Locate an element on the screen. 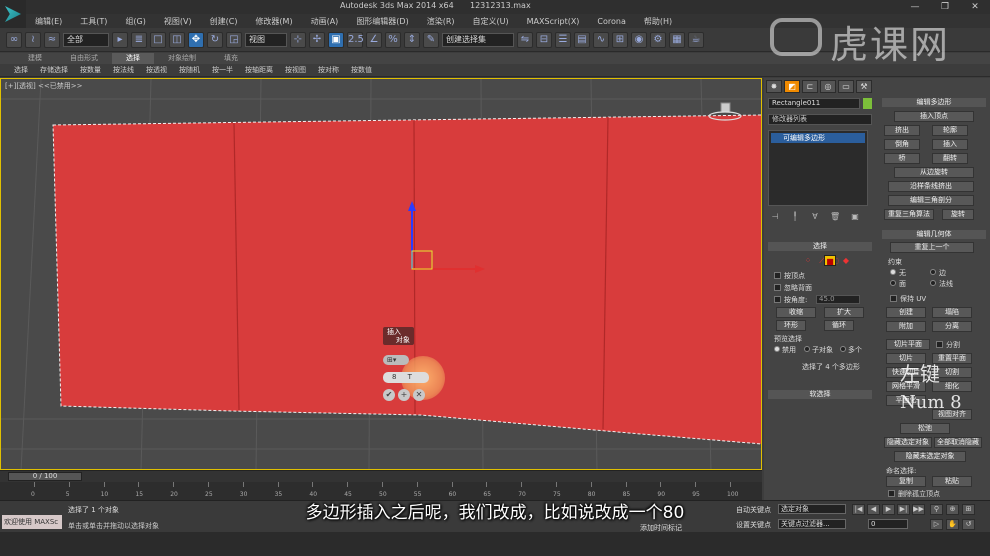  select-manipulate-icon: ✢ is located at coordinates (317, 39).